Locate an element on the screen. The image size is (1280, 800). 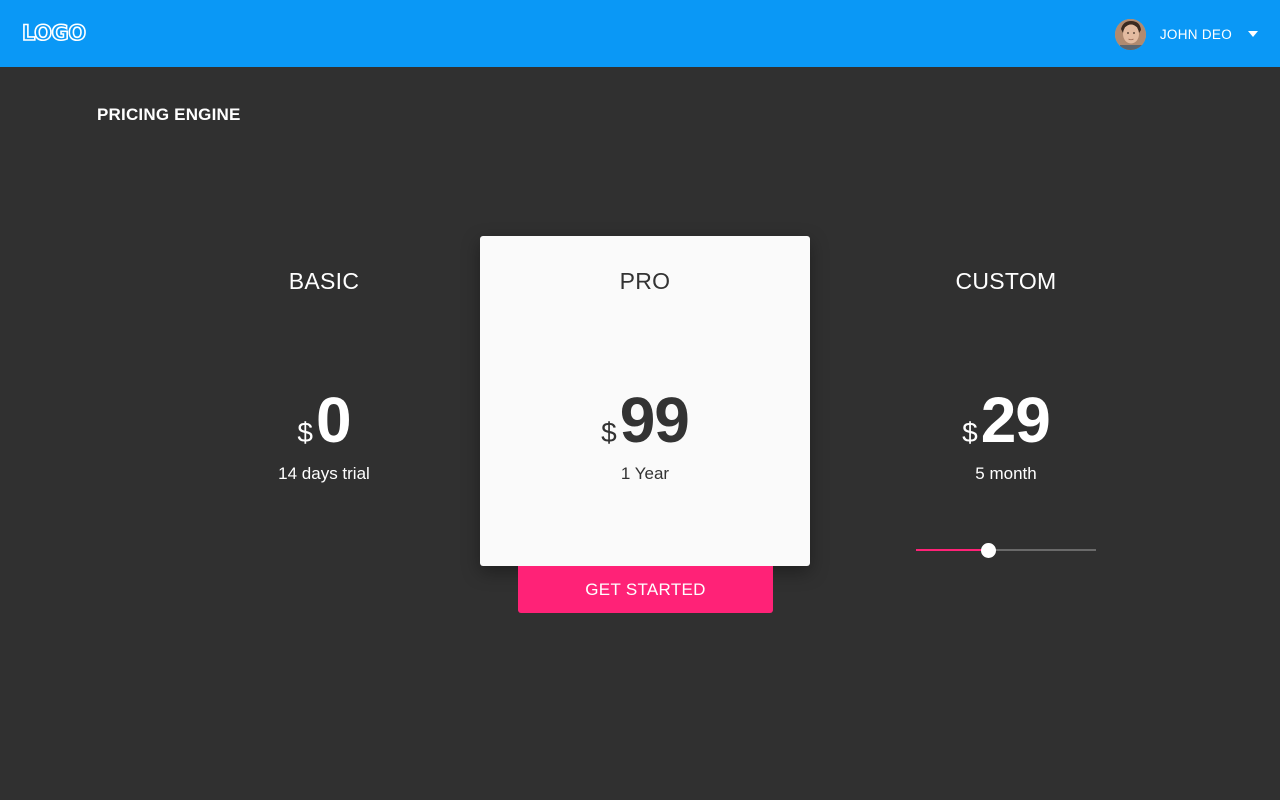
plan-price: $ 99 is located at coordinates (645, 420).